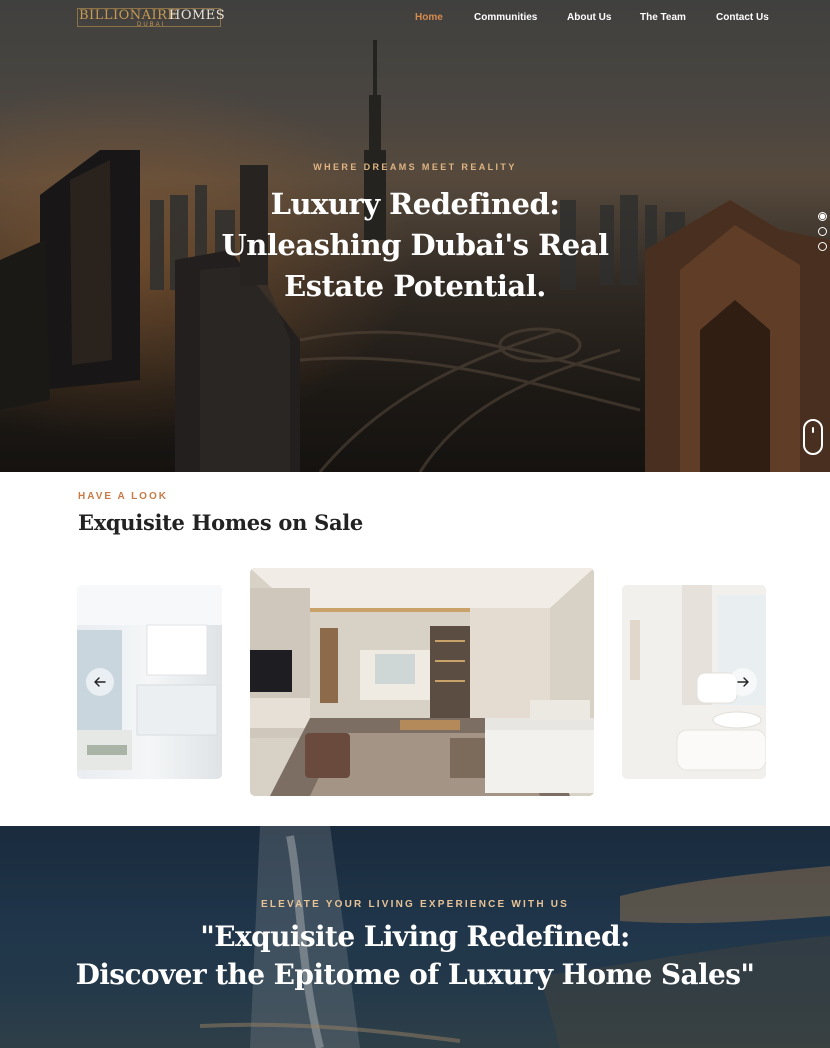 The height and width of the screenshot is (1048, 830). Describe the element at coordinates (742, 17) in the screenshot. I see `nav-item-contact-us: Contact Us` at that location.